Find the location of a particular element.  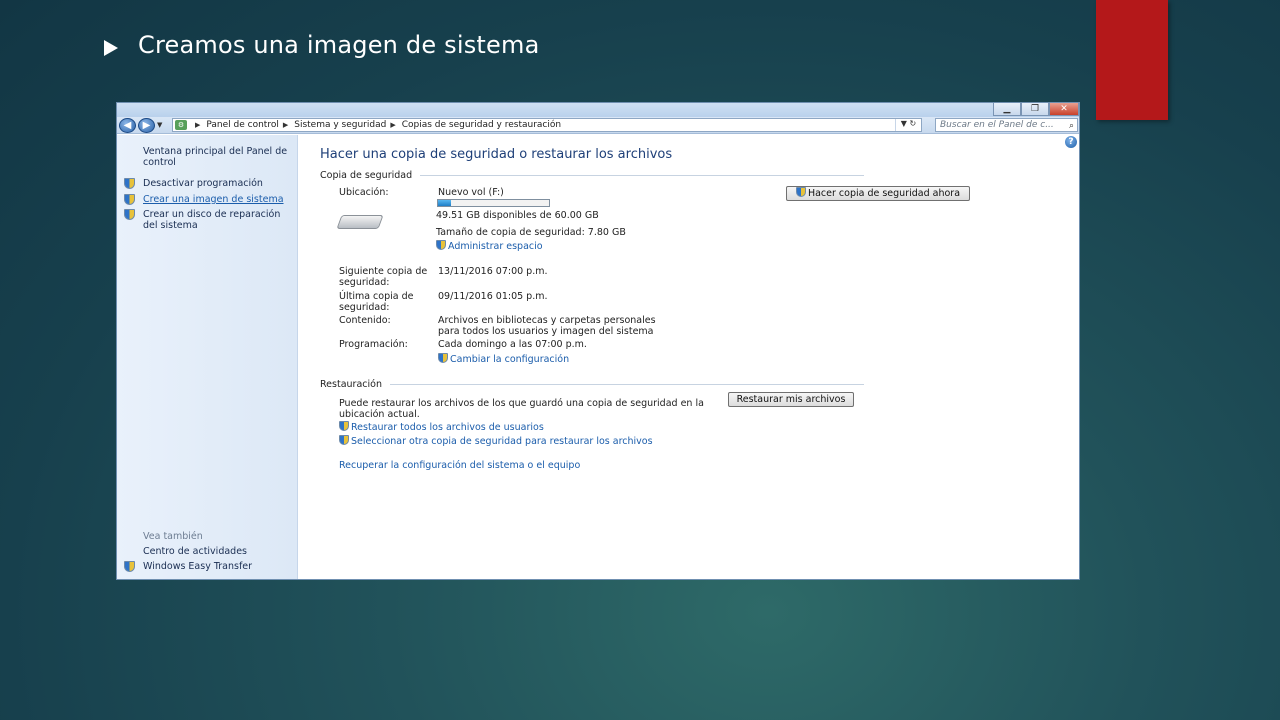

bullet-arrow-icon is located at coordinates (111, 48).